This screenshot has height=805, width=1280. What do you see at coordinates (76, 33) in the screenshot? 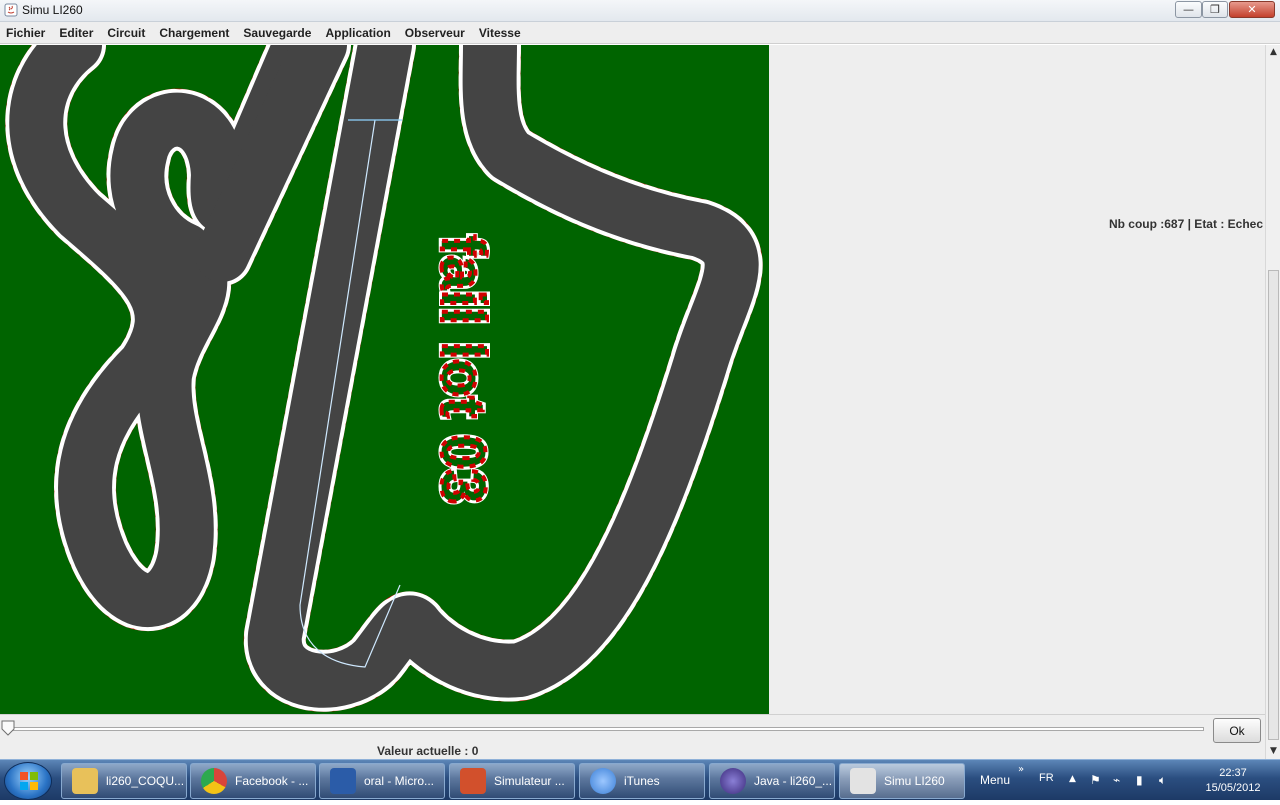
I see `menu-editer: Editer` at bounding box center [76, 33].